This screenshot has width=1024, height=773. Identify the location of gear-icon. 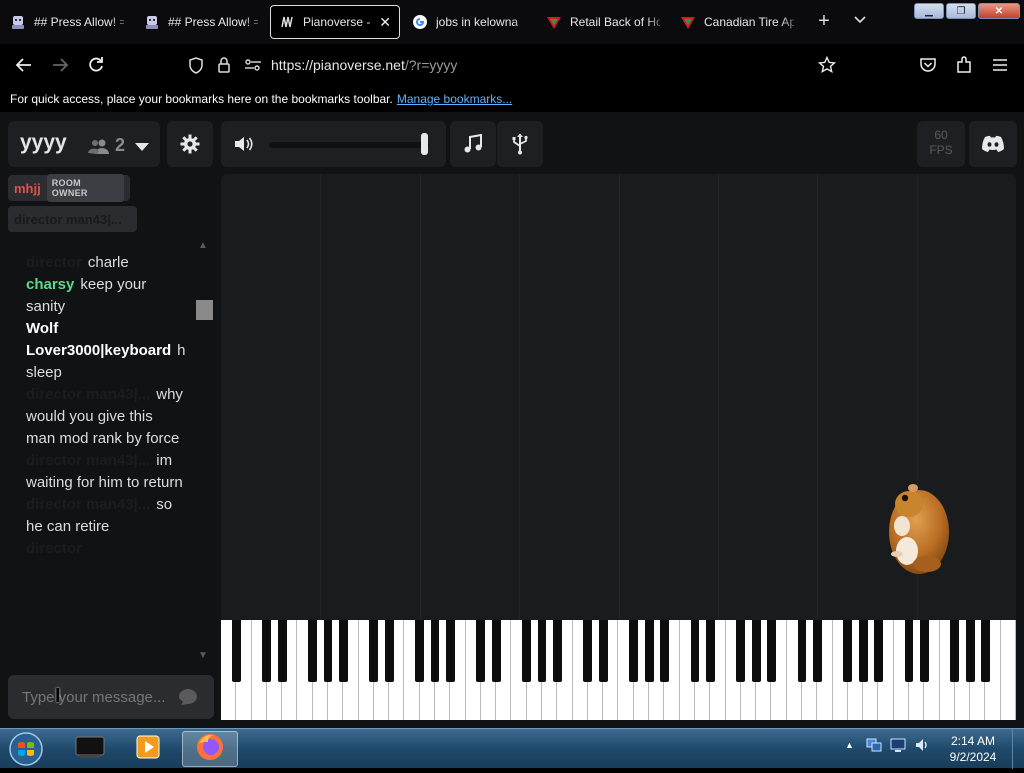
(190, 144).